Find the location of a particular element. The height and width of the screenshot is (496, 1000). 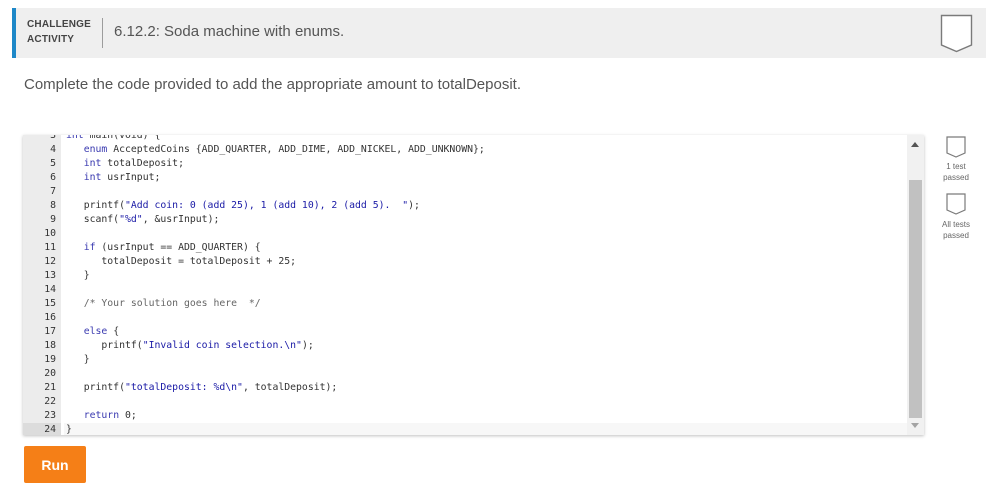

line-number: 9 is located at coordinates (53, 219).